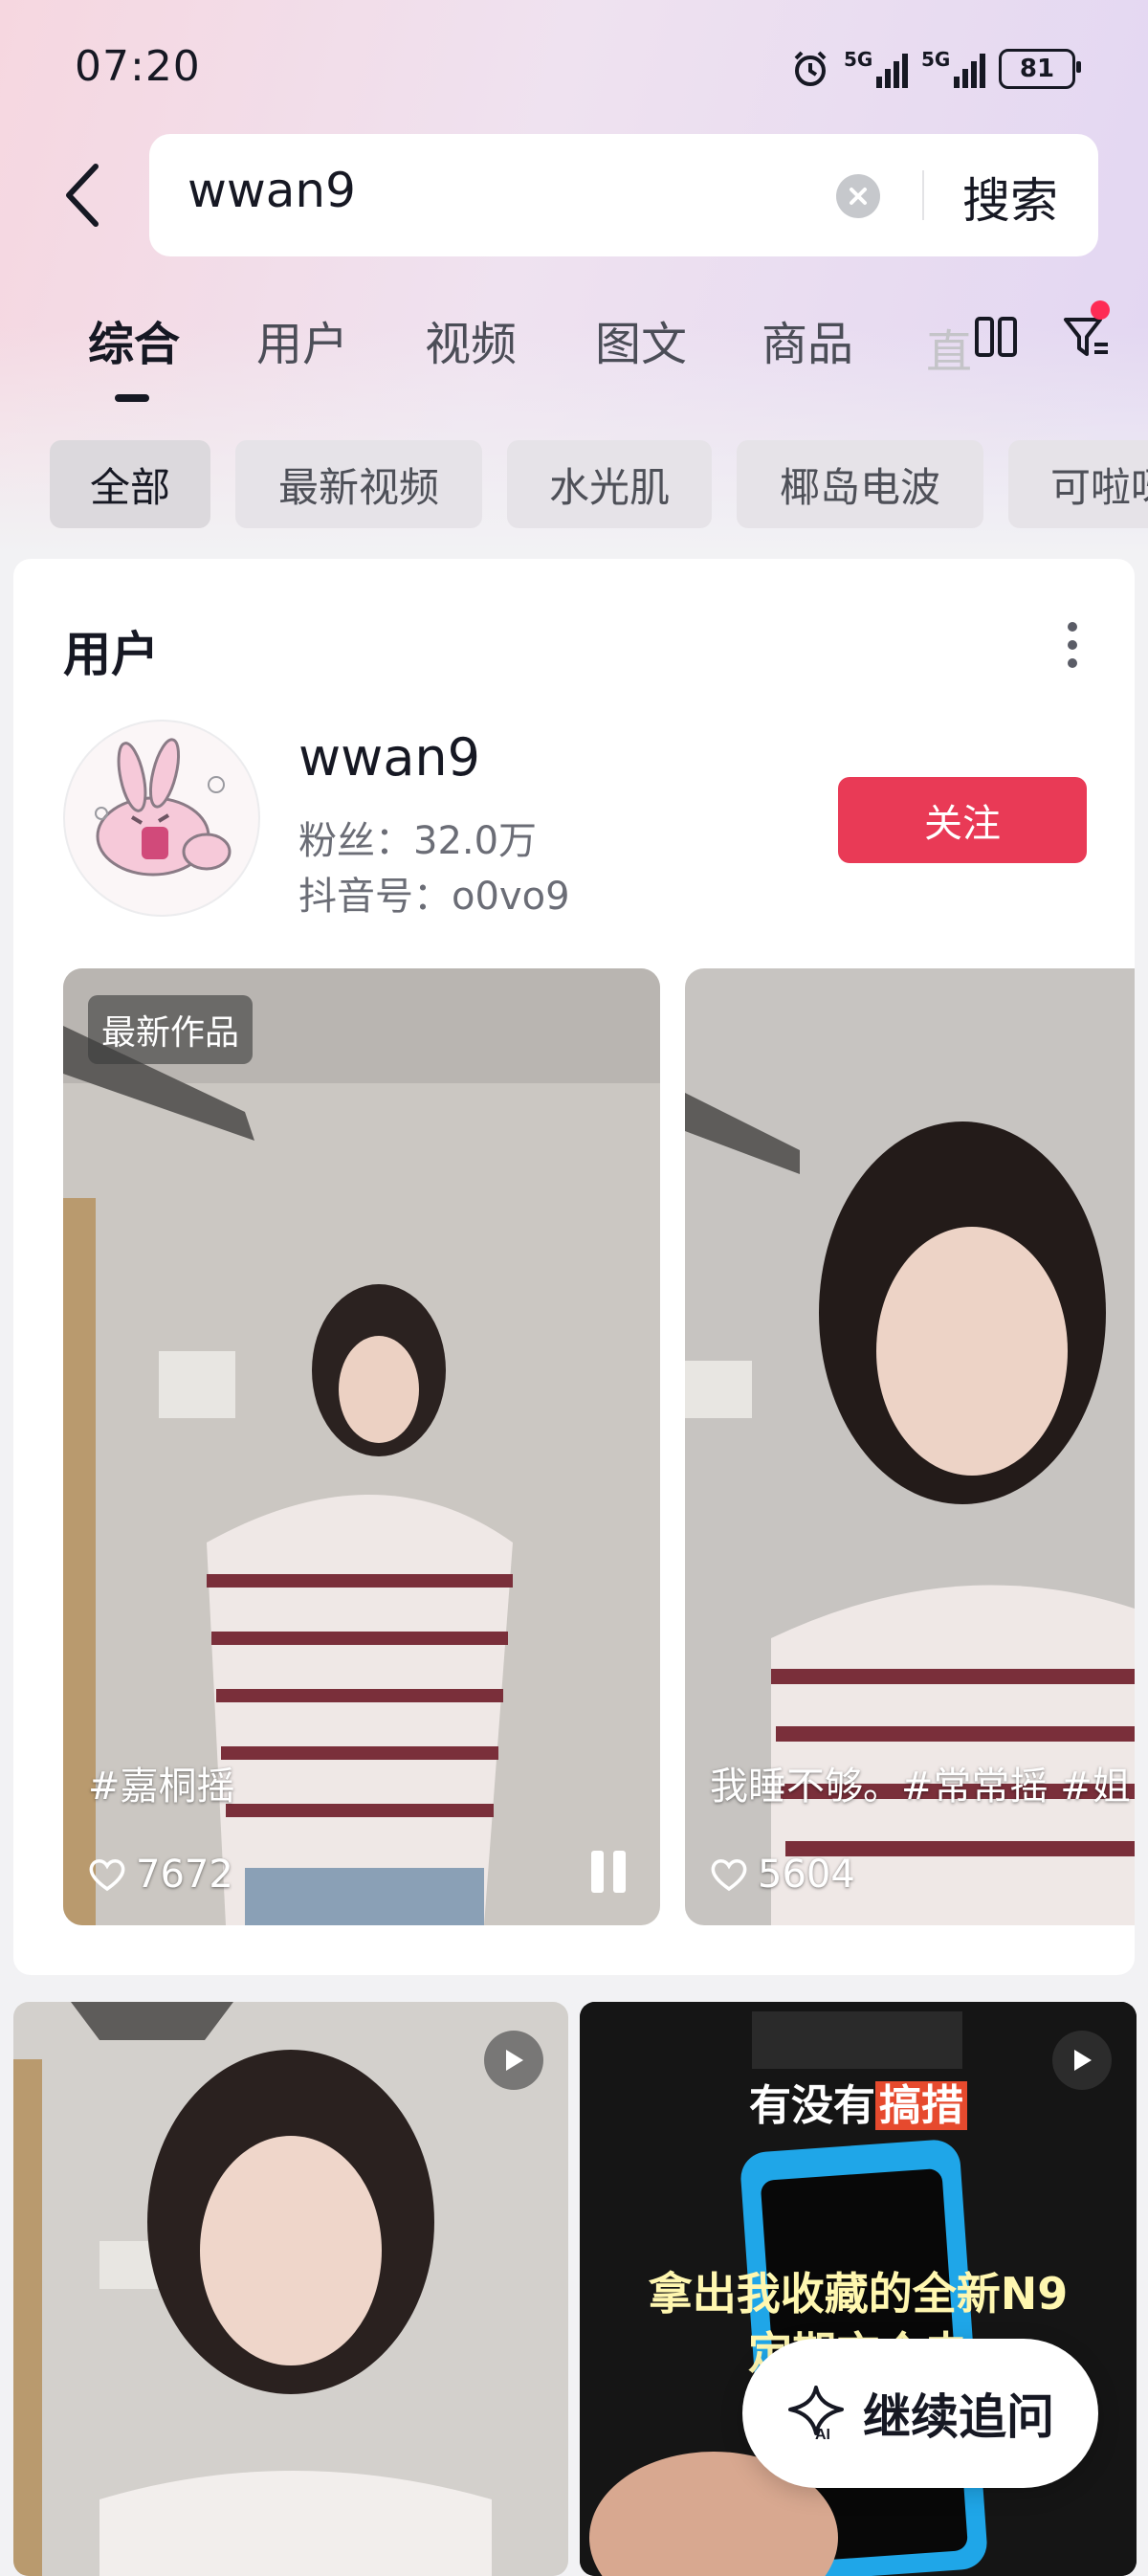 The width and height of the screenshot is (1148, 2576). I want to click on ai-sparkle-icon: AI, so click(816, 2414).